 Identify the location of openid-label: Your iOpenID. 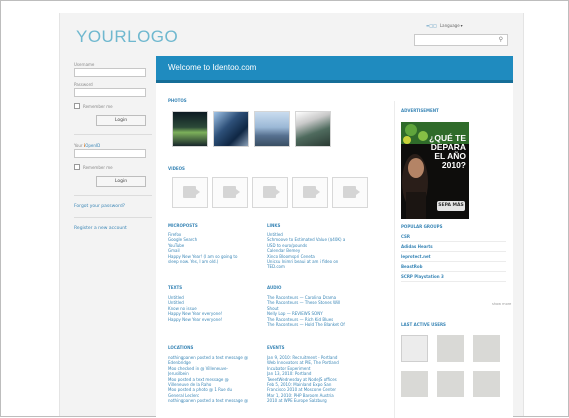
(115, 145).